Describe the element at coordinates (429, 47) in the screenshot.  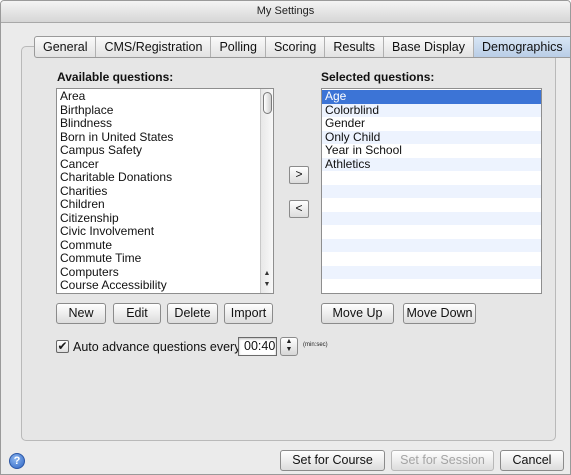
I see `tab-base-display: Base Display` at that location.